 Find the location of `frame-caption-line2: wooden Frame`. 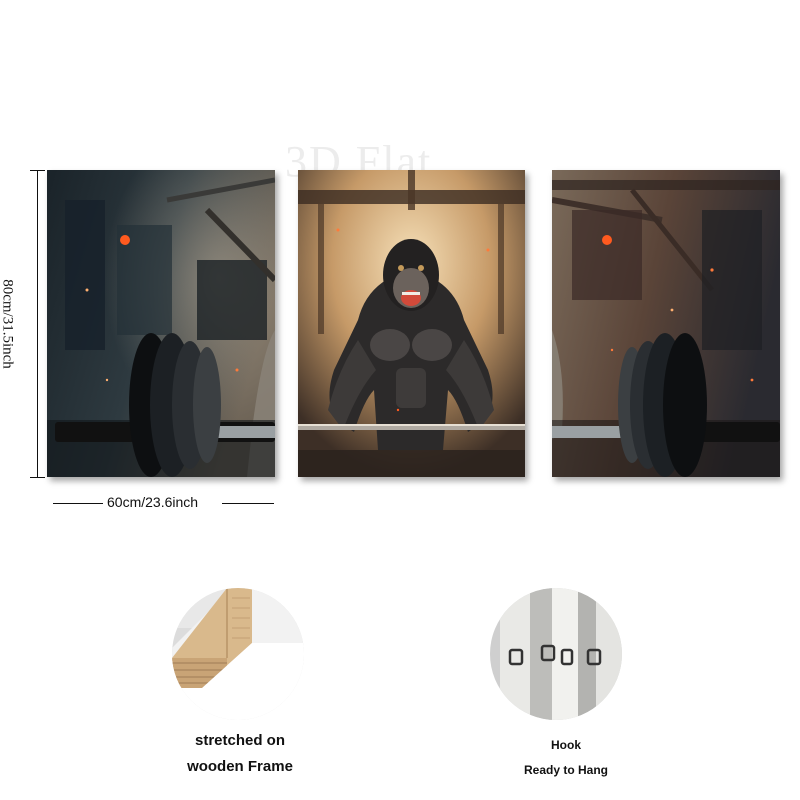

frame-caption-line2: wooden Frame is located at coordinates (240, 766).